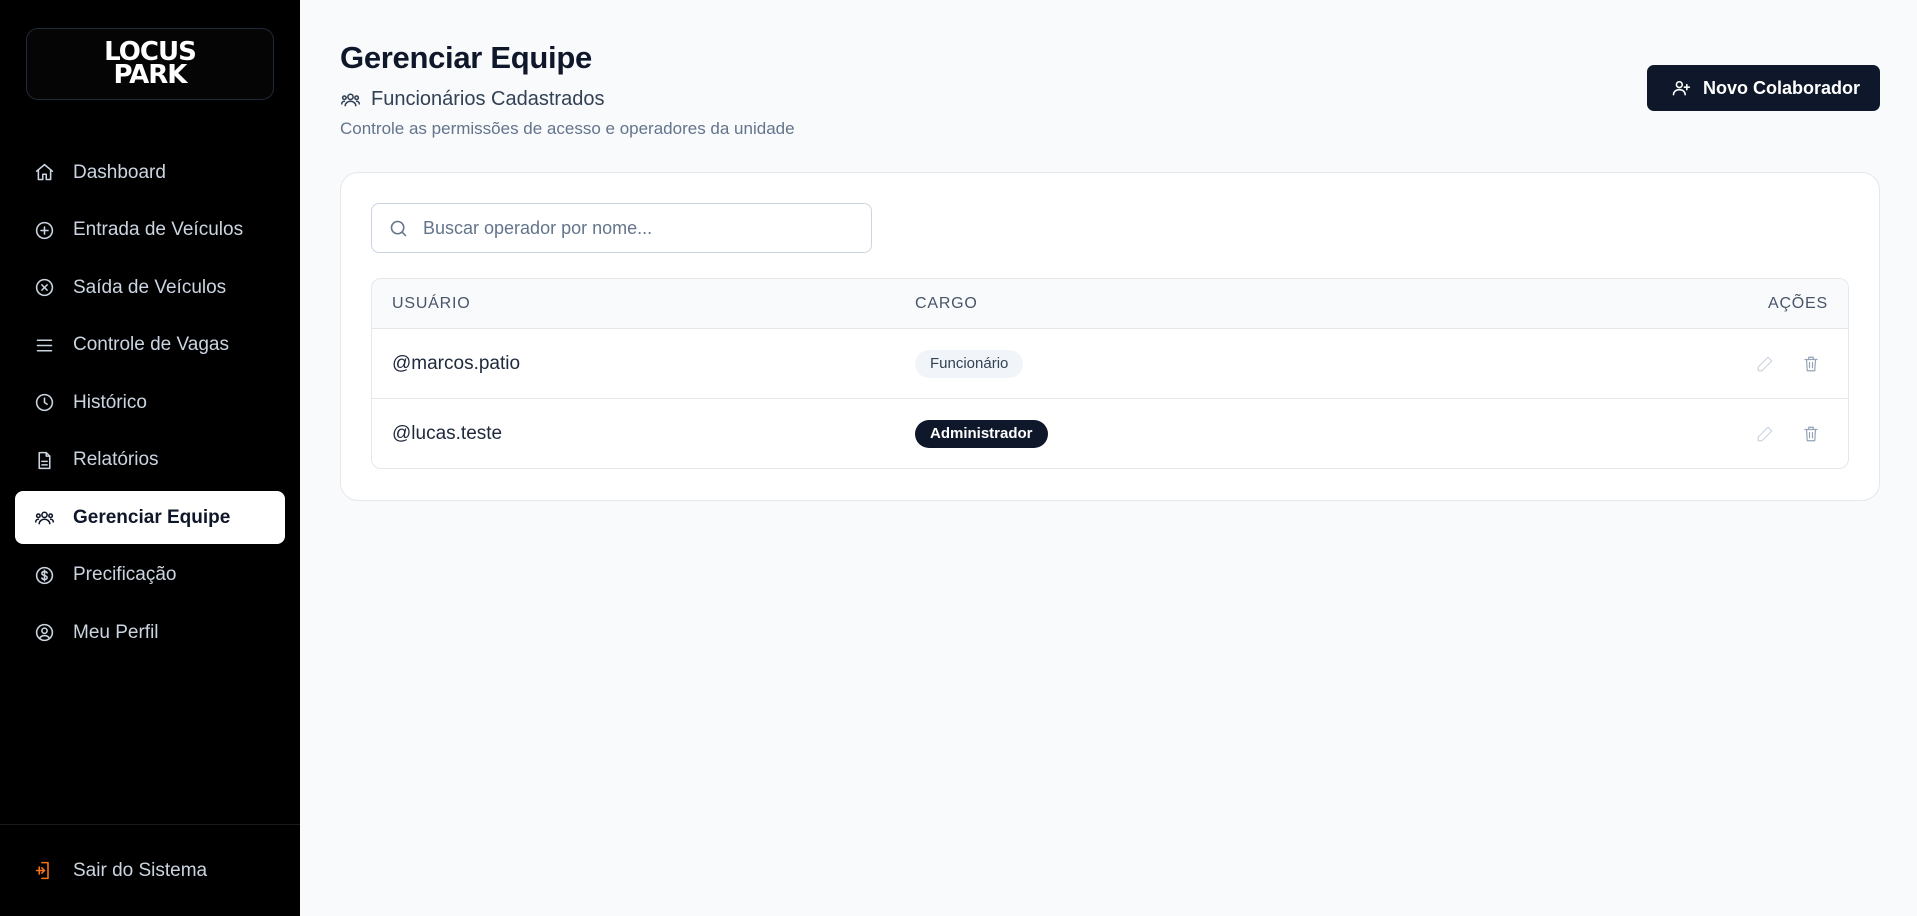 This screenshot has height=916, width=1917. I want to click on sidebar-item-meu-perfil: Meu Perfil, so click(150, 632).